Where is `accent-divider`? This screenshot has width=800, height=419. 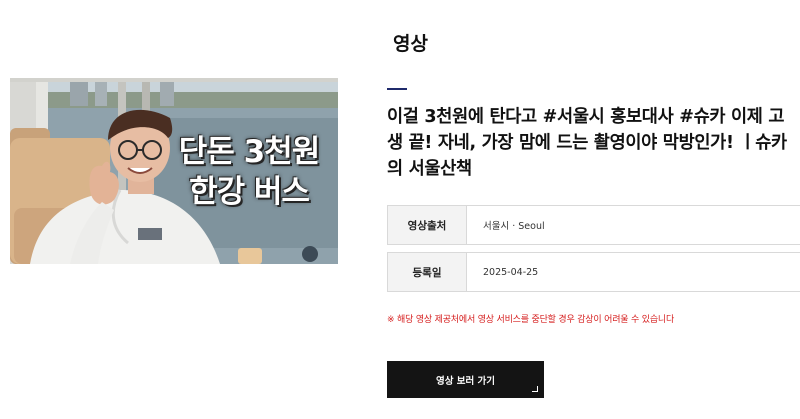
accent-divider is located at coordinates (397, 89).